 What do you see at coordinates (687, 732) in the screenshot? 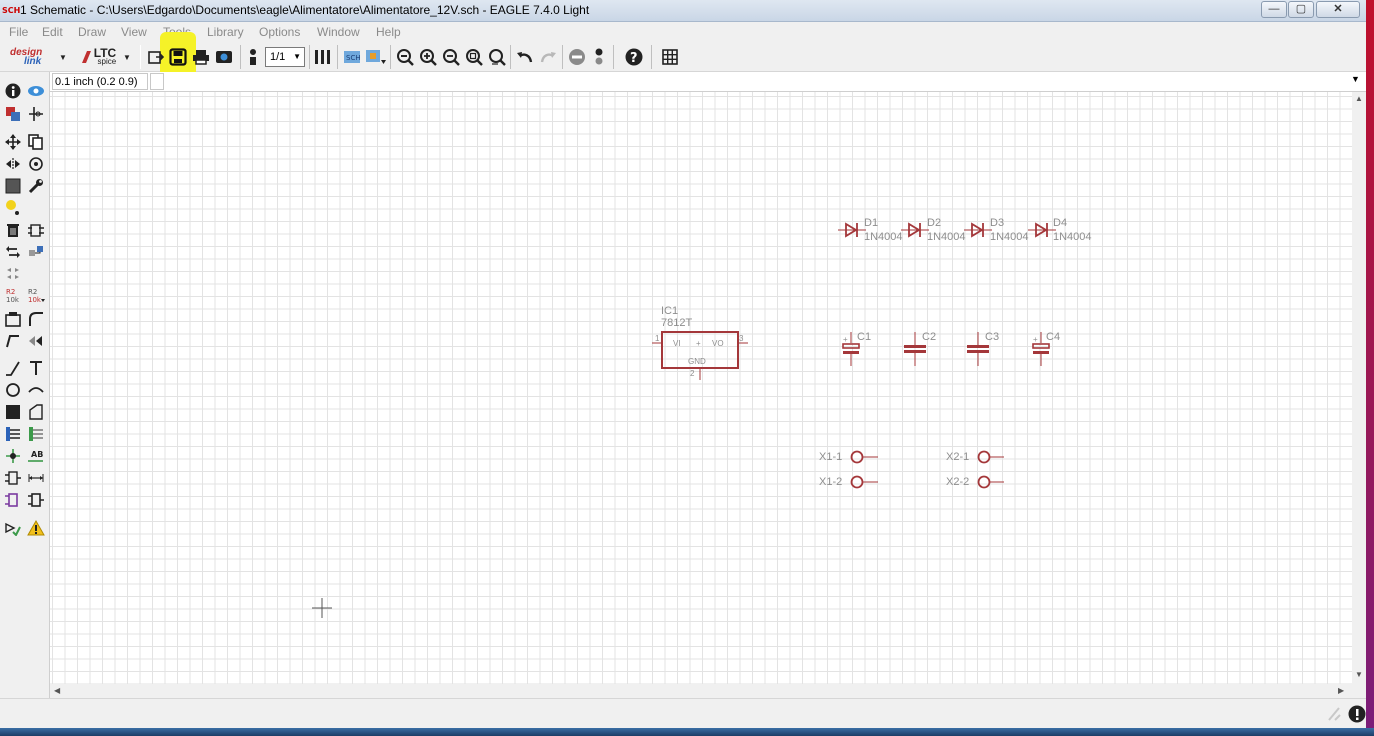
I see `taskbar` at bounding box center [687, 732].